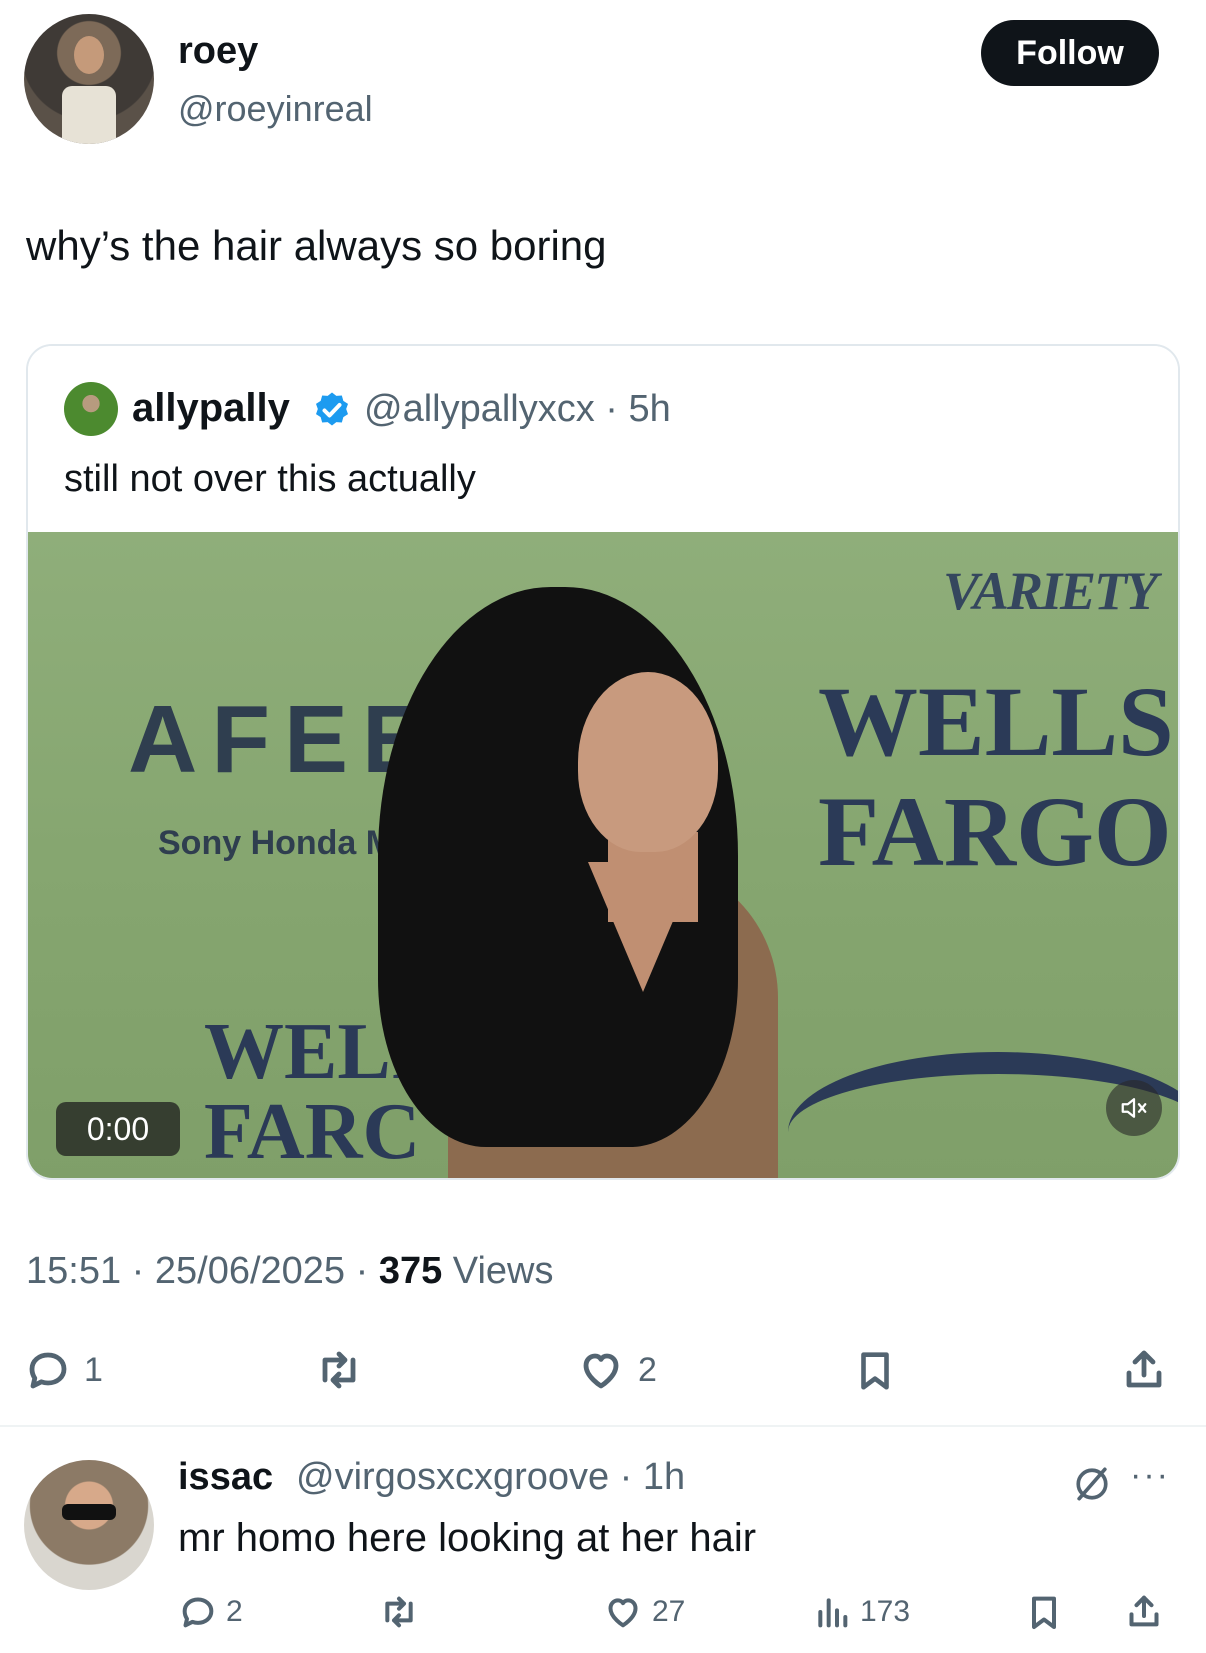 Image resolution: width=1206 pixels, height=1653 pixels. Describe the element at coordinates (89, 1525) in the screenshot. I see `reply-author-avatar` at that location.